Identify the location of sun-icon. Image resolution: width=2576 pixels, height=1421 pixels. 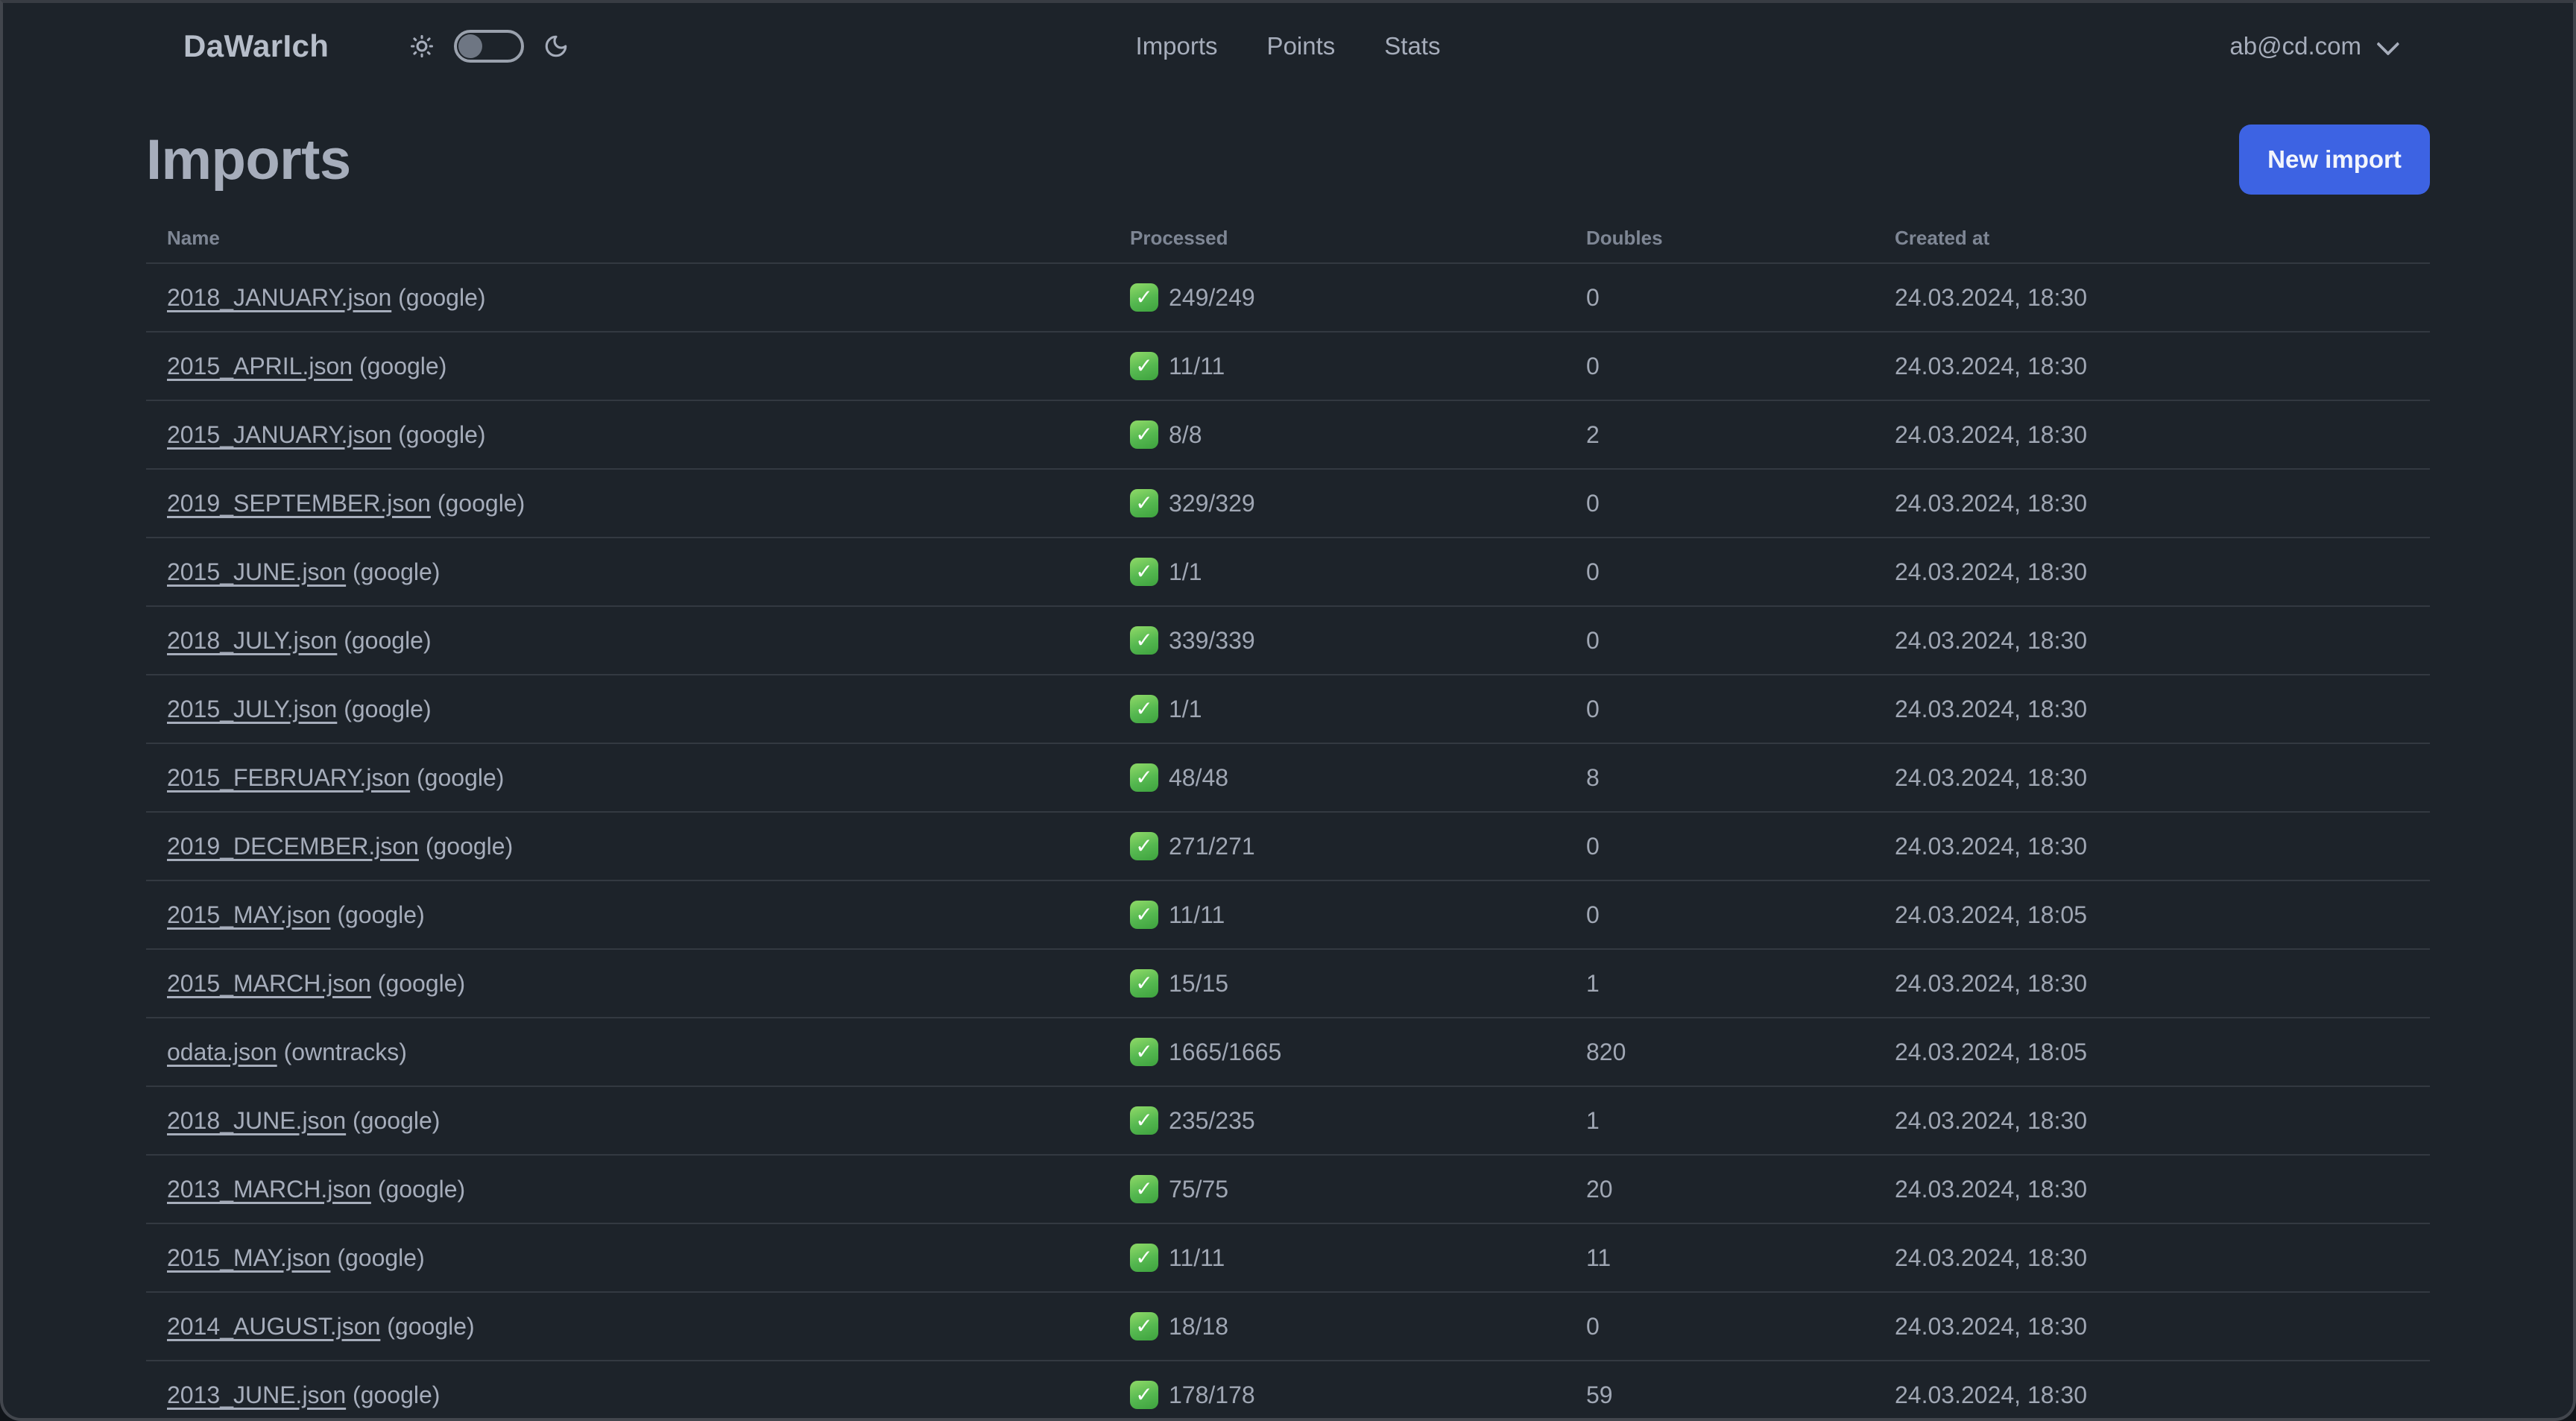
(422, 46).